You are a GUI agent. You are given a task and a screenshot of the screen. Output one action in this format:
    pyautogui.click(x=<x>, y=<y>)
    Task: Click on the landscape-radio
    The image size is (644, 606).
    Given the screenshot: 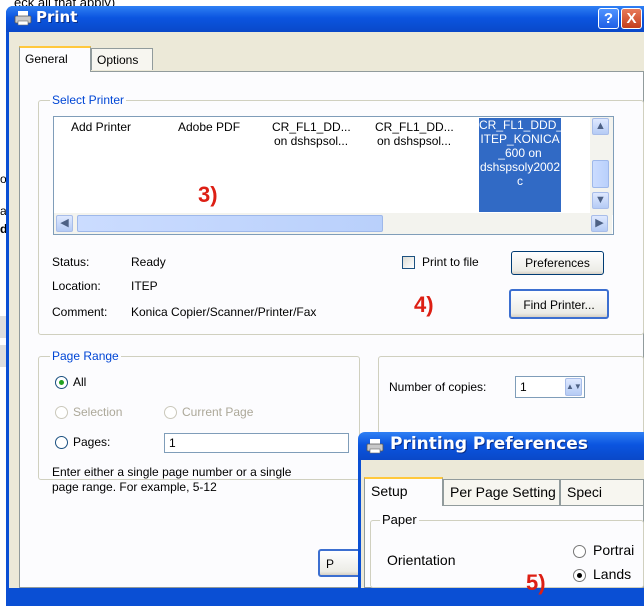 What is the action you would take?
    pyautogui.click(x=579, y=575)
    